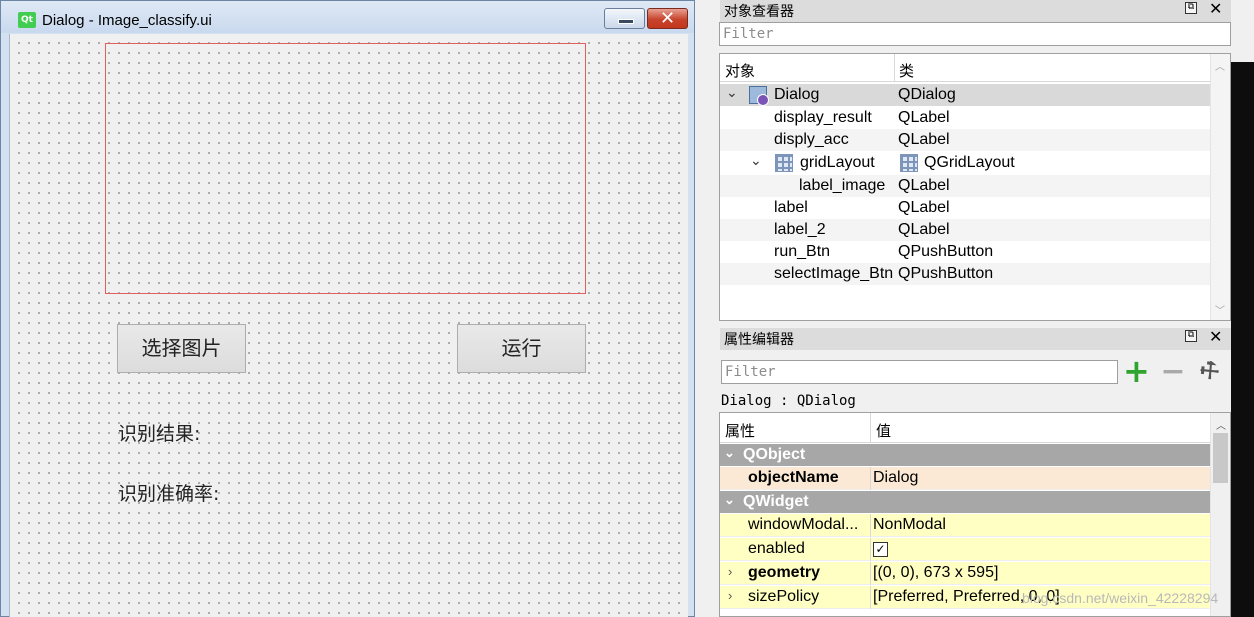 This screenshot has width=1254, height=617. Describe the element at coordinates (1220, 514) in the screenshot. I see `property-scrollbar: ︿` at that location.